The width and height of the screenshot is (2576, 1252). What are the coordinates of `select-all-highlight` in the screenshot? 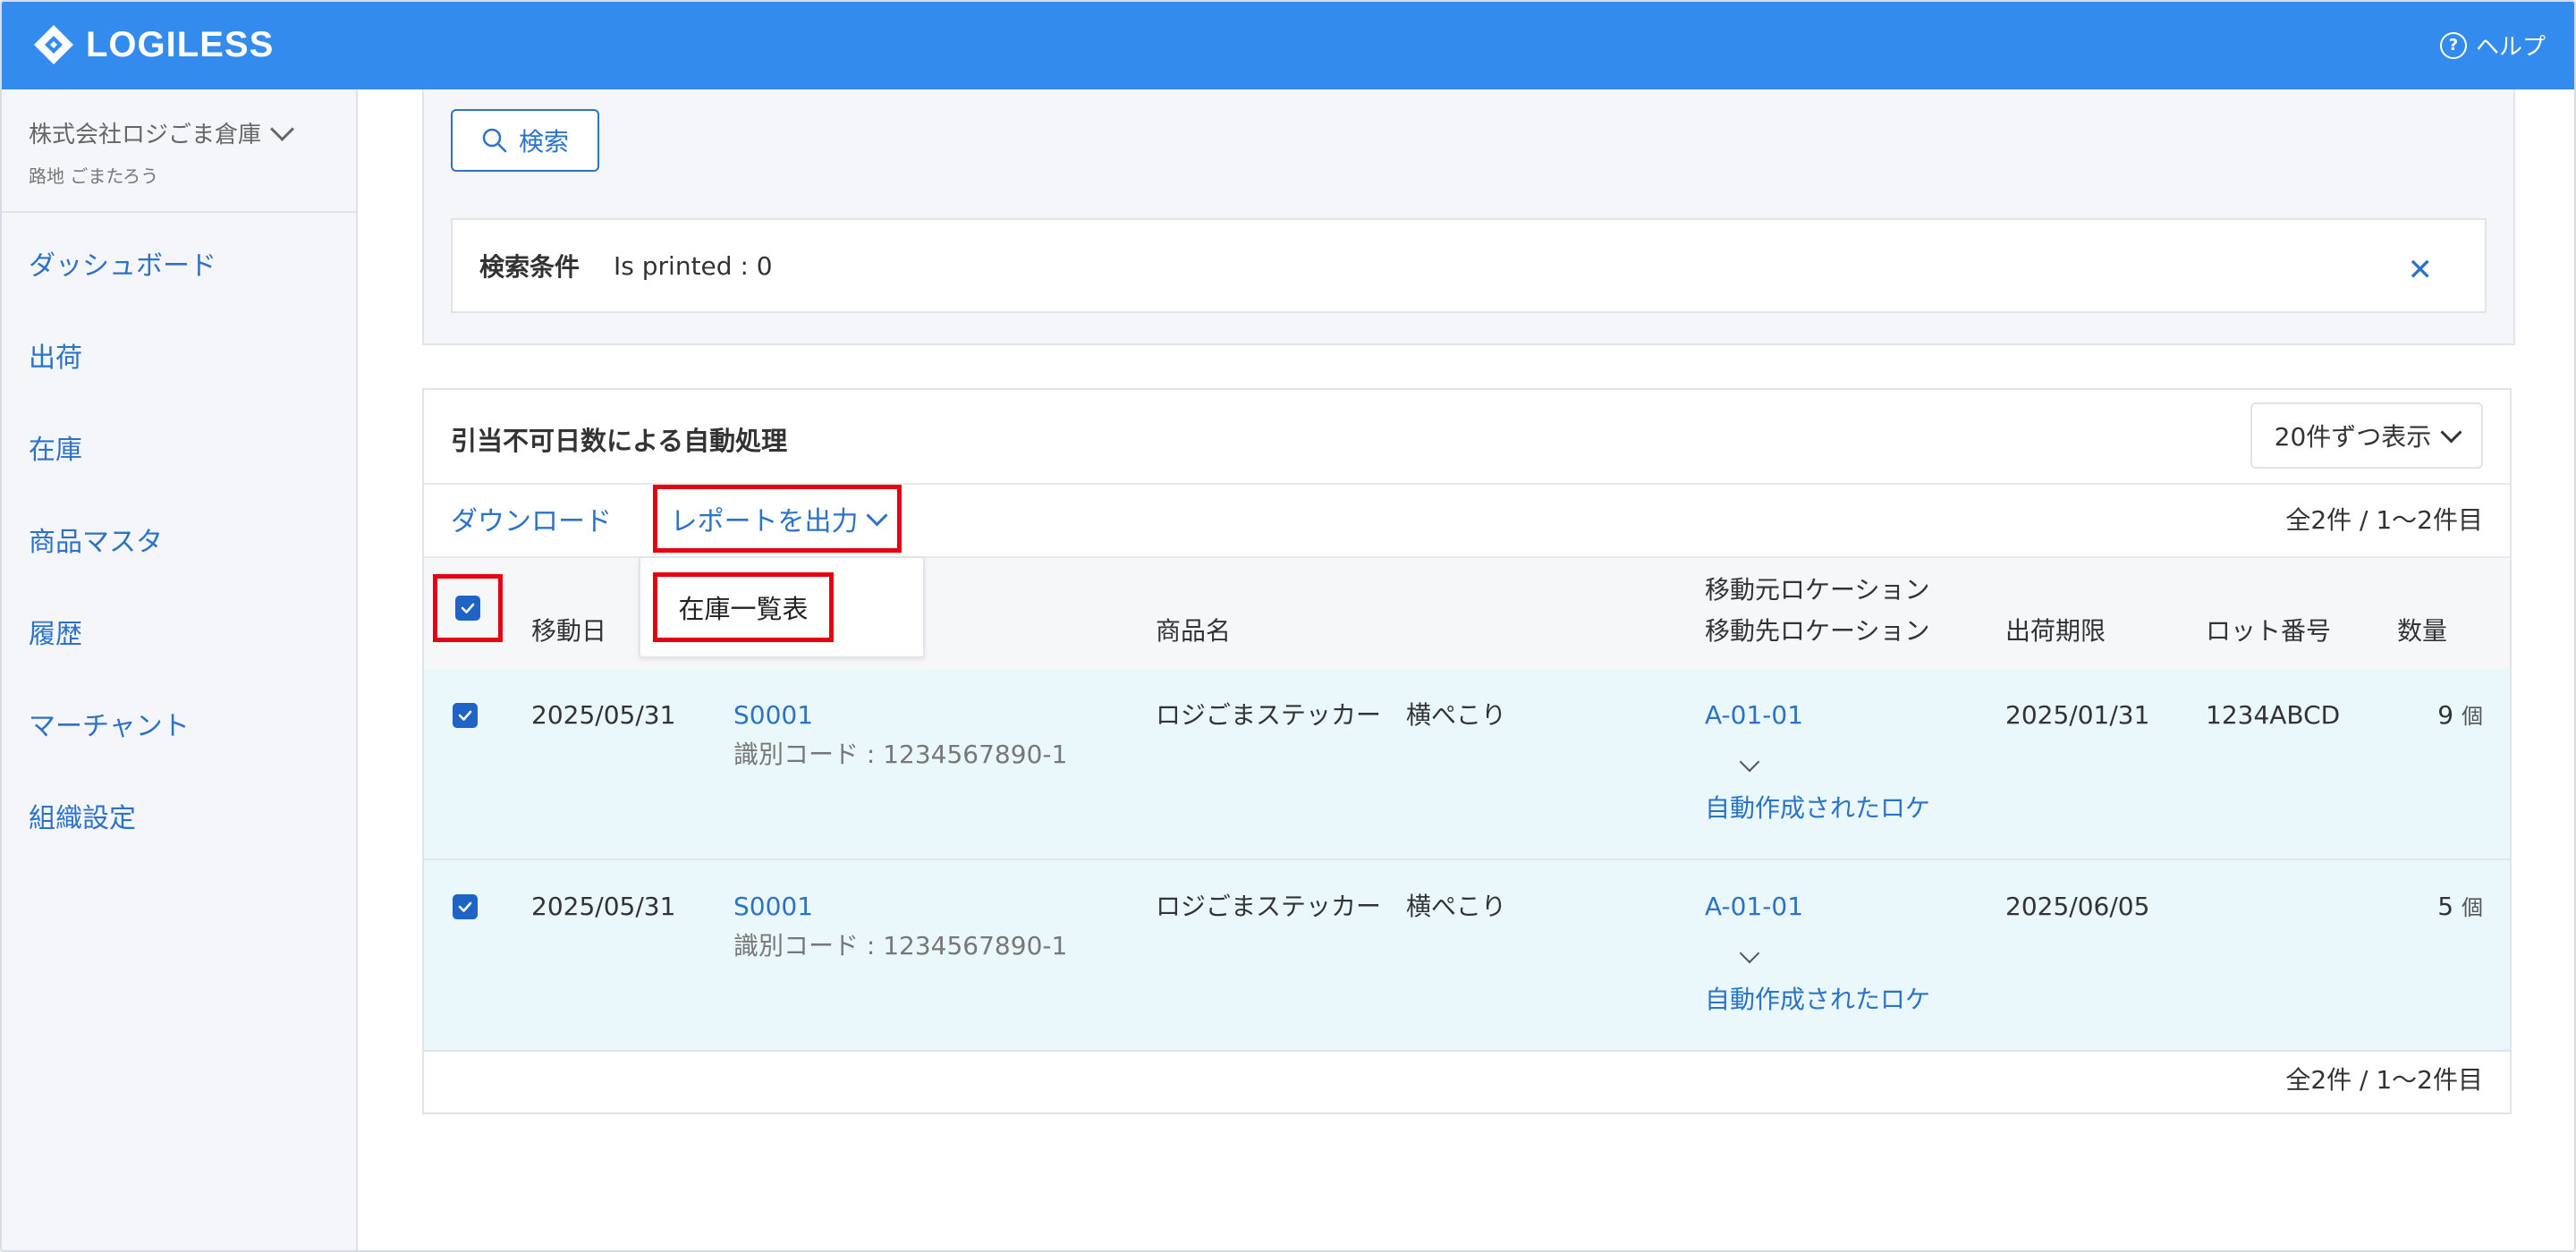 It's located at (468, 608).